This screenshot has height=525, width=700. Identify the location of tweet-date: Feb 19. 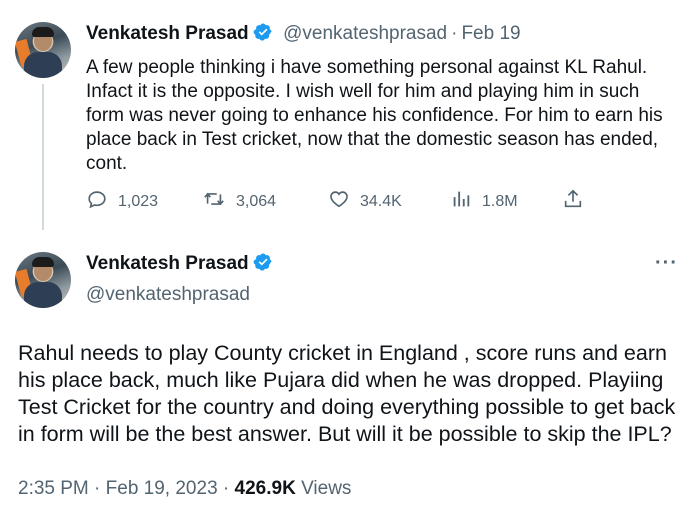
(490, 33).